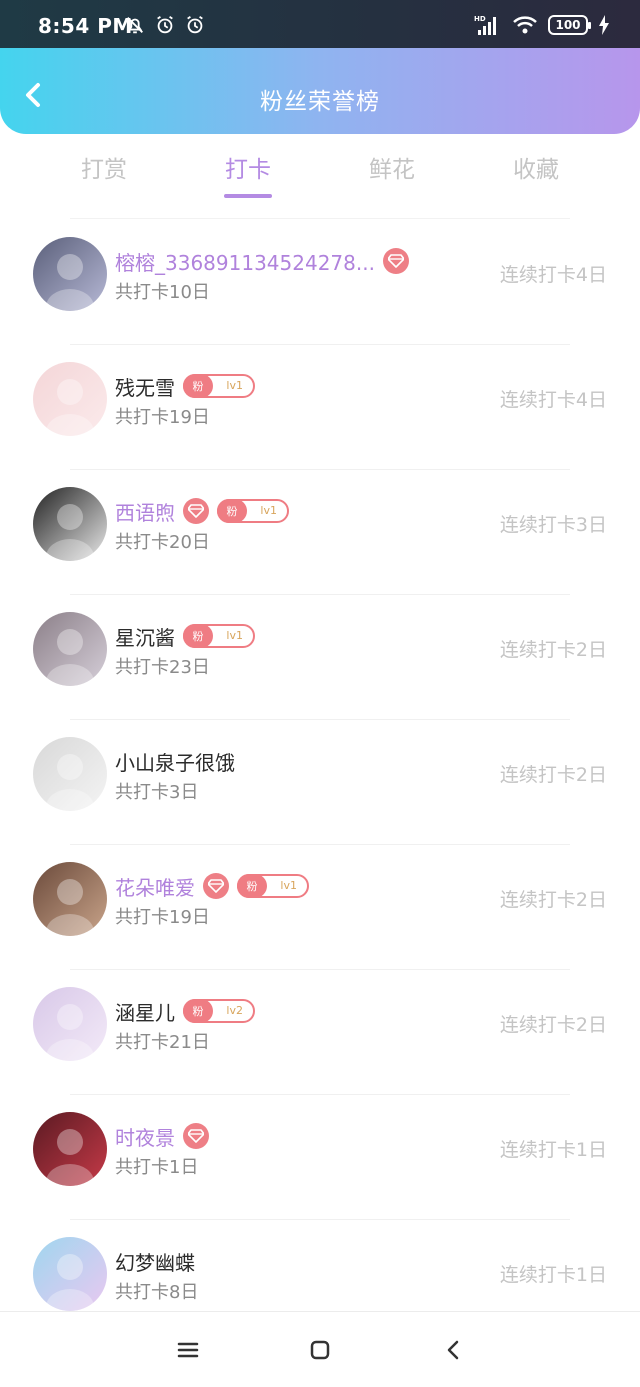  What do you see at coordinates (320, 907) in the screenshot?
I see `list-item: 花朵唯爱 粉 lv1 共打卡19日 连续打卡2日` at bounding box center [320, 907].